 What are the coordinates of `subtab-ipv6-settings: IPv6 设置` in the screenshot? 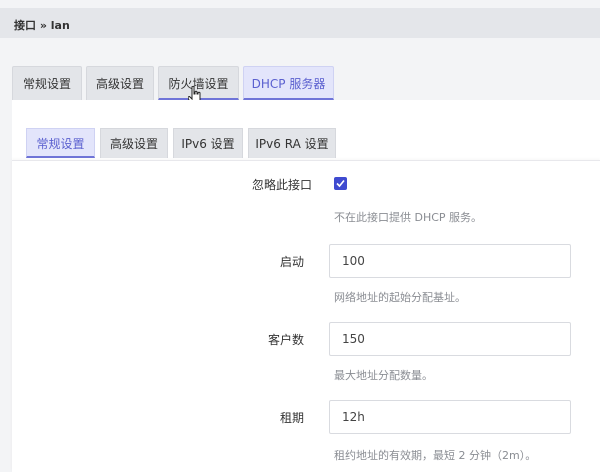 It's located at (208, 143).